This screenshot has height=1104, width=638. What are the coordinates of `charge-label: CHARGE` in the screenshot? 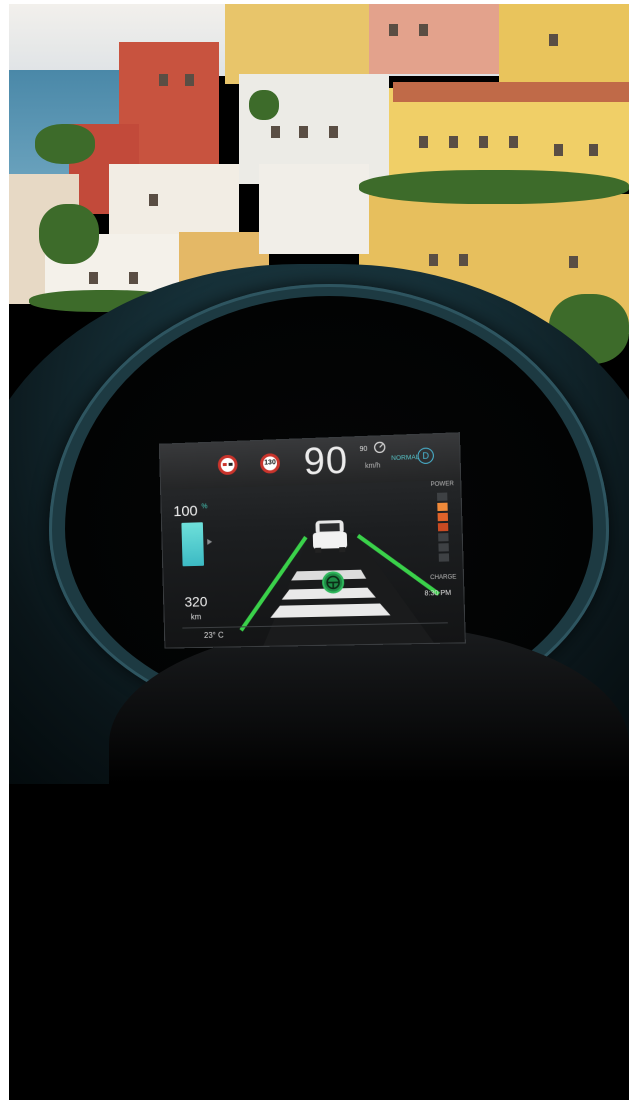 It's located at (443, 578).